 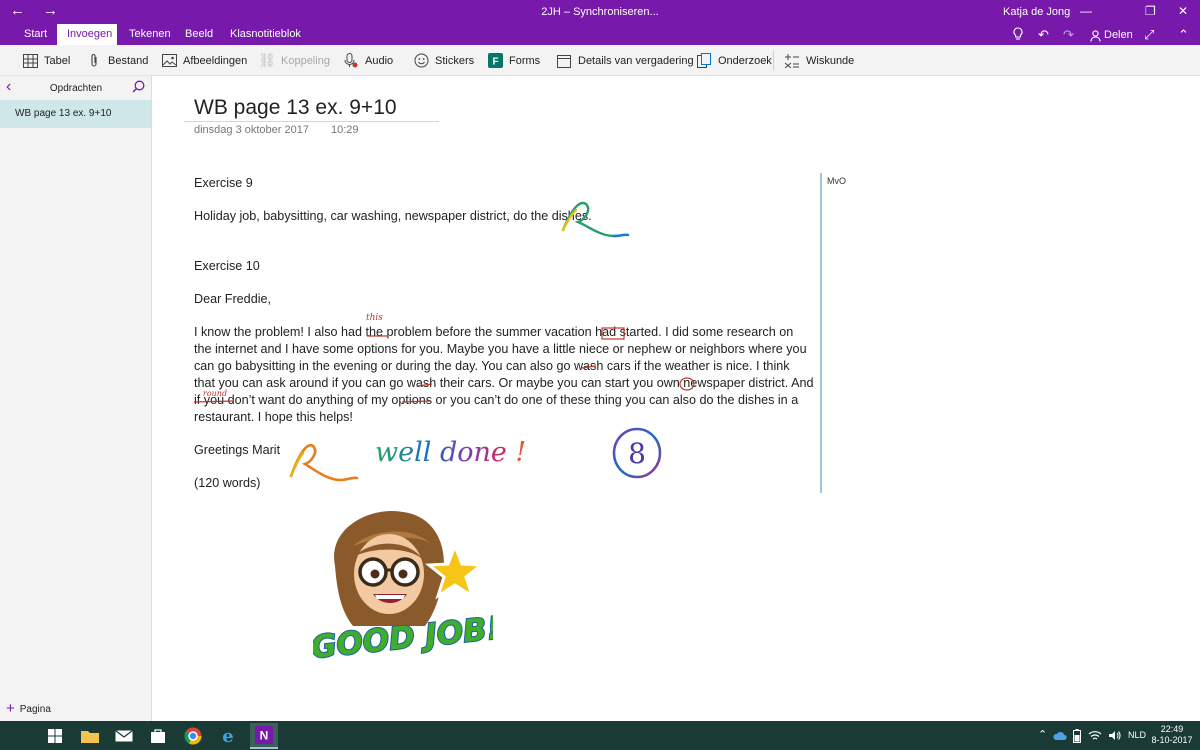 What do you see at coordinates (10, 708) in the screenshot?
I see `plus-icon: +` at bounding box center [10, 708].